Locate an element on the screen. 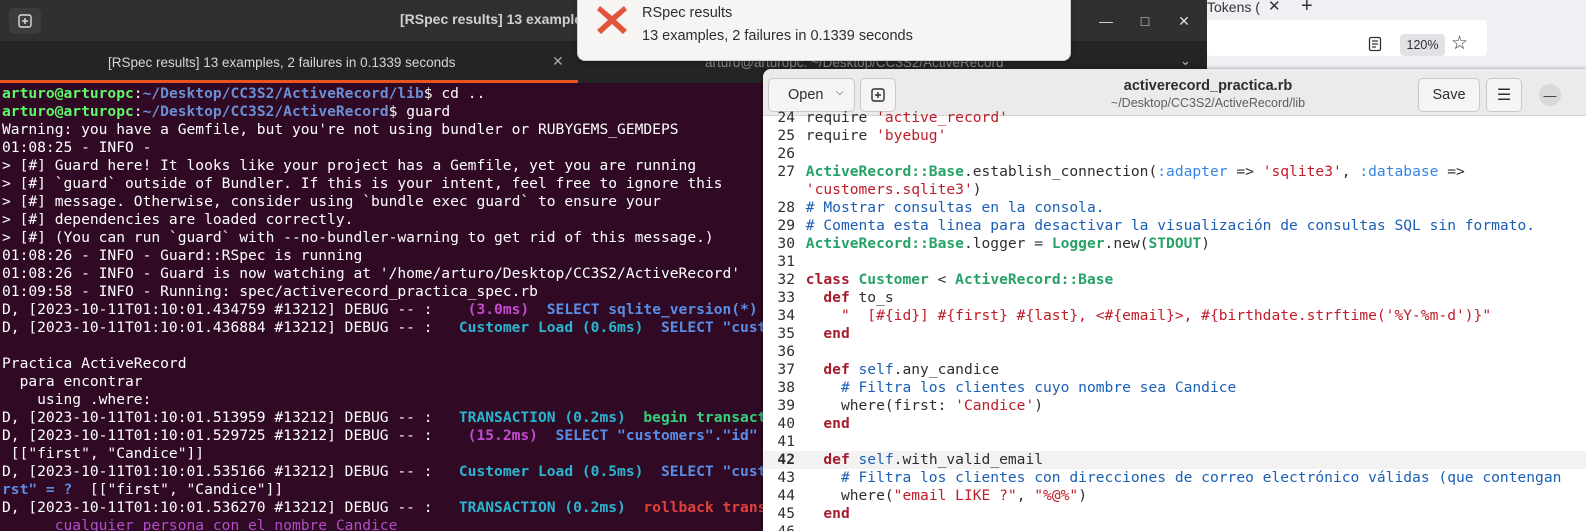 This screenshot has width=1586, height=531. bookmark-star-icon: ☆ is located at coordinates (1459, 43).